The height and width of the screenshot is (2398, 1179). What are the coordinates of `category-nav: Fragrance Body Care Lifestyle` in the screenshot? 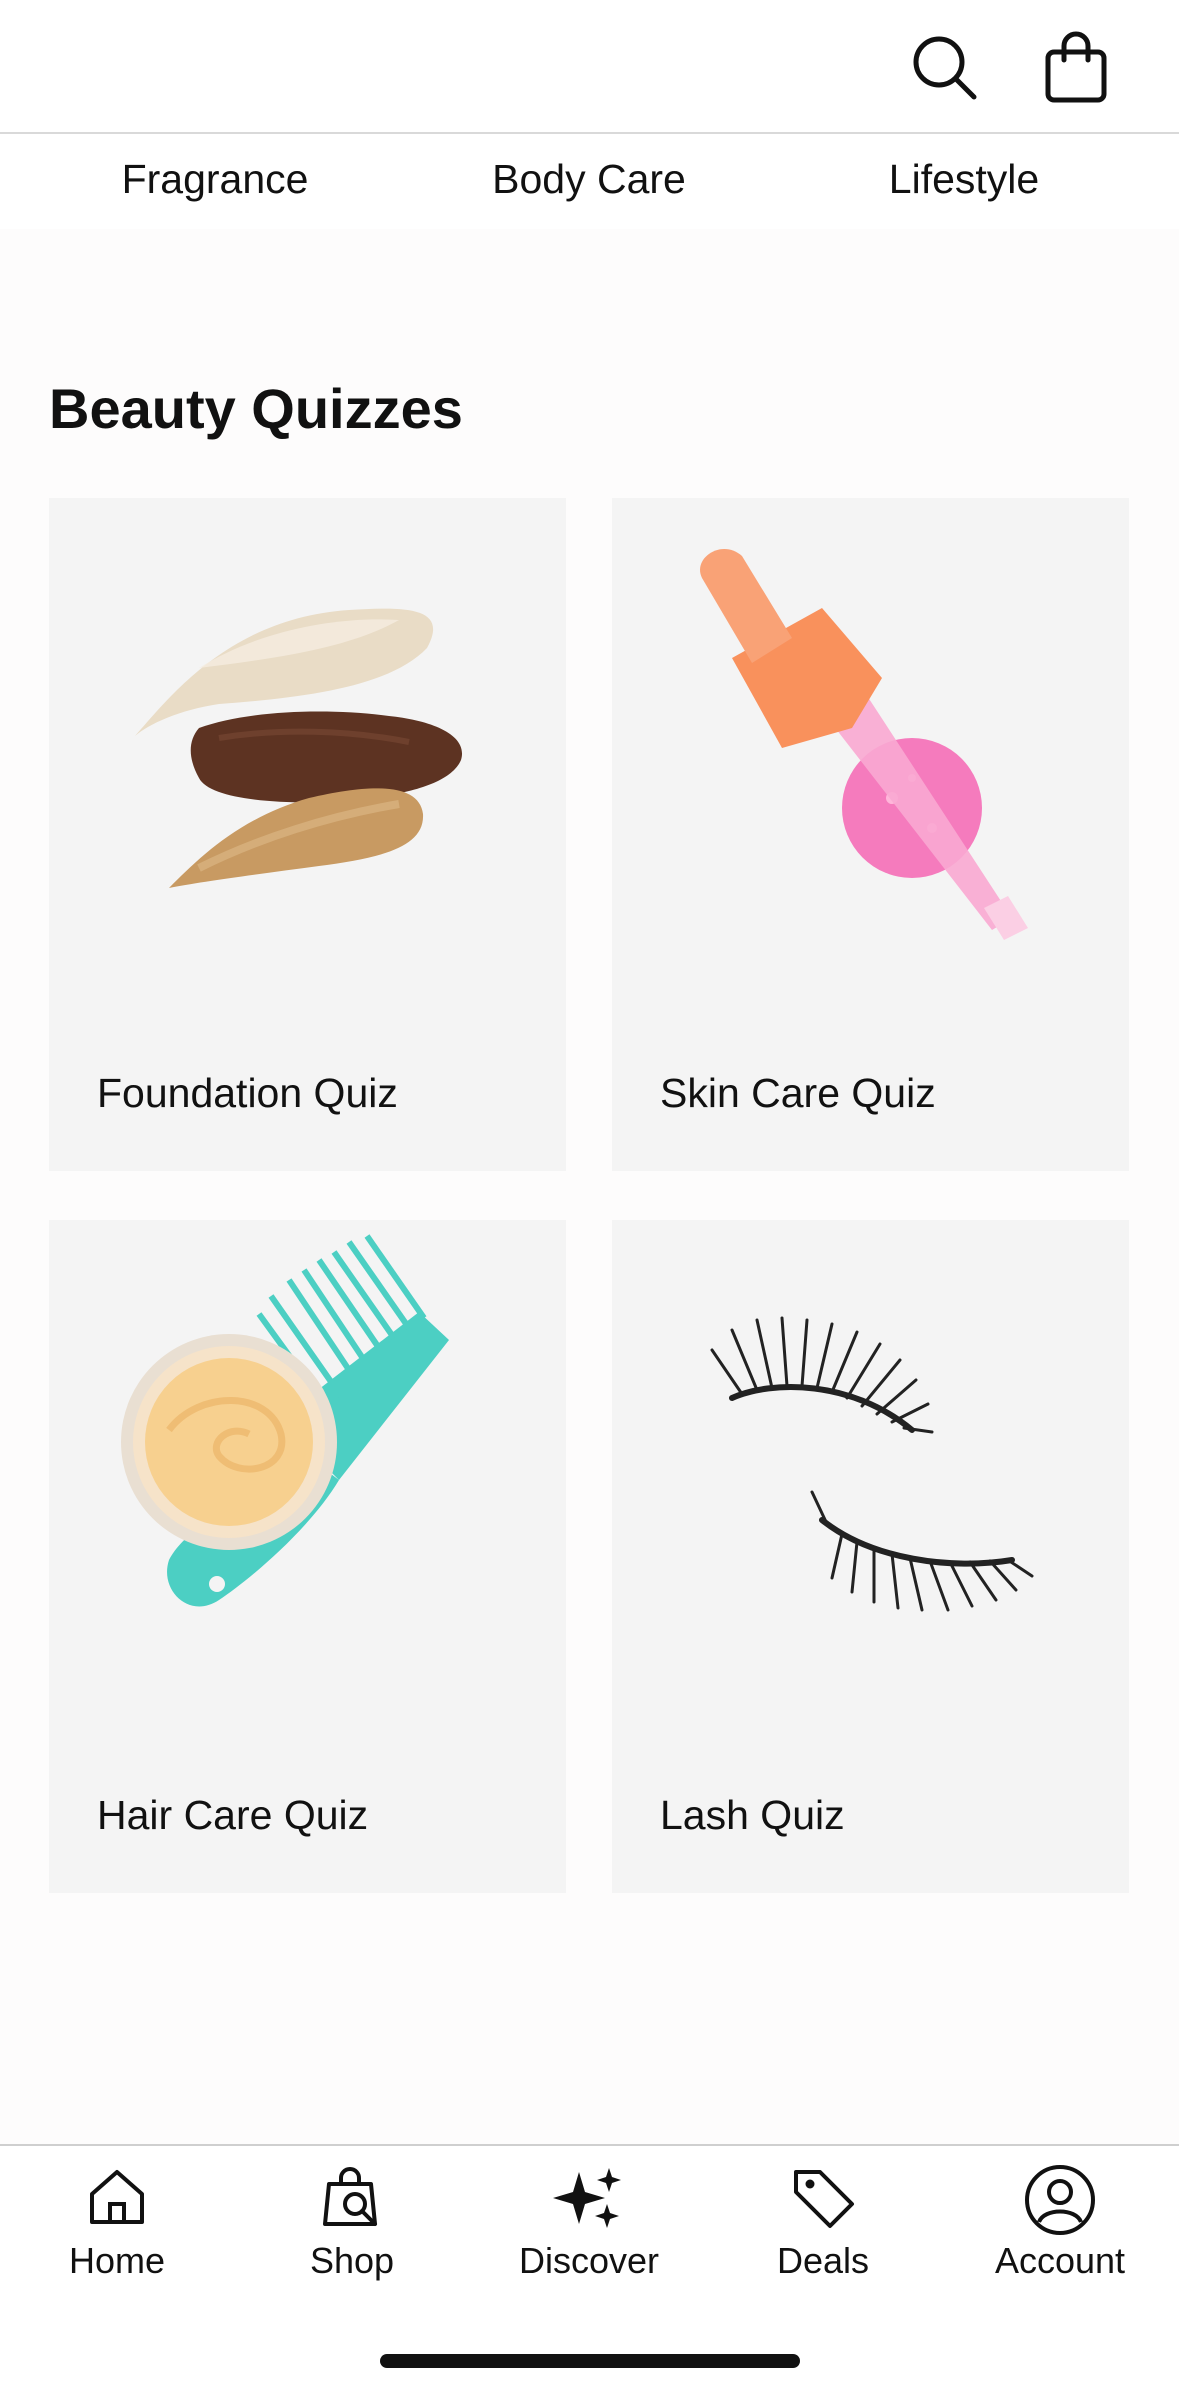 It's located at (589, 181).